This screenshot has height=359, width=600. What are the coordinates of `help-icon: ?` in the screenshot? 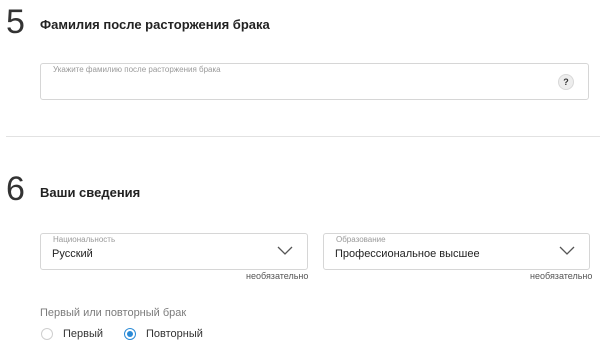 It's located at (566, 82).